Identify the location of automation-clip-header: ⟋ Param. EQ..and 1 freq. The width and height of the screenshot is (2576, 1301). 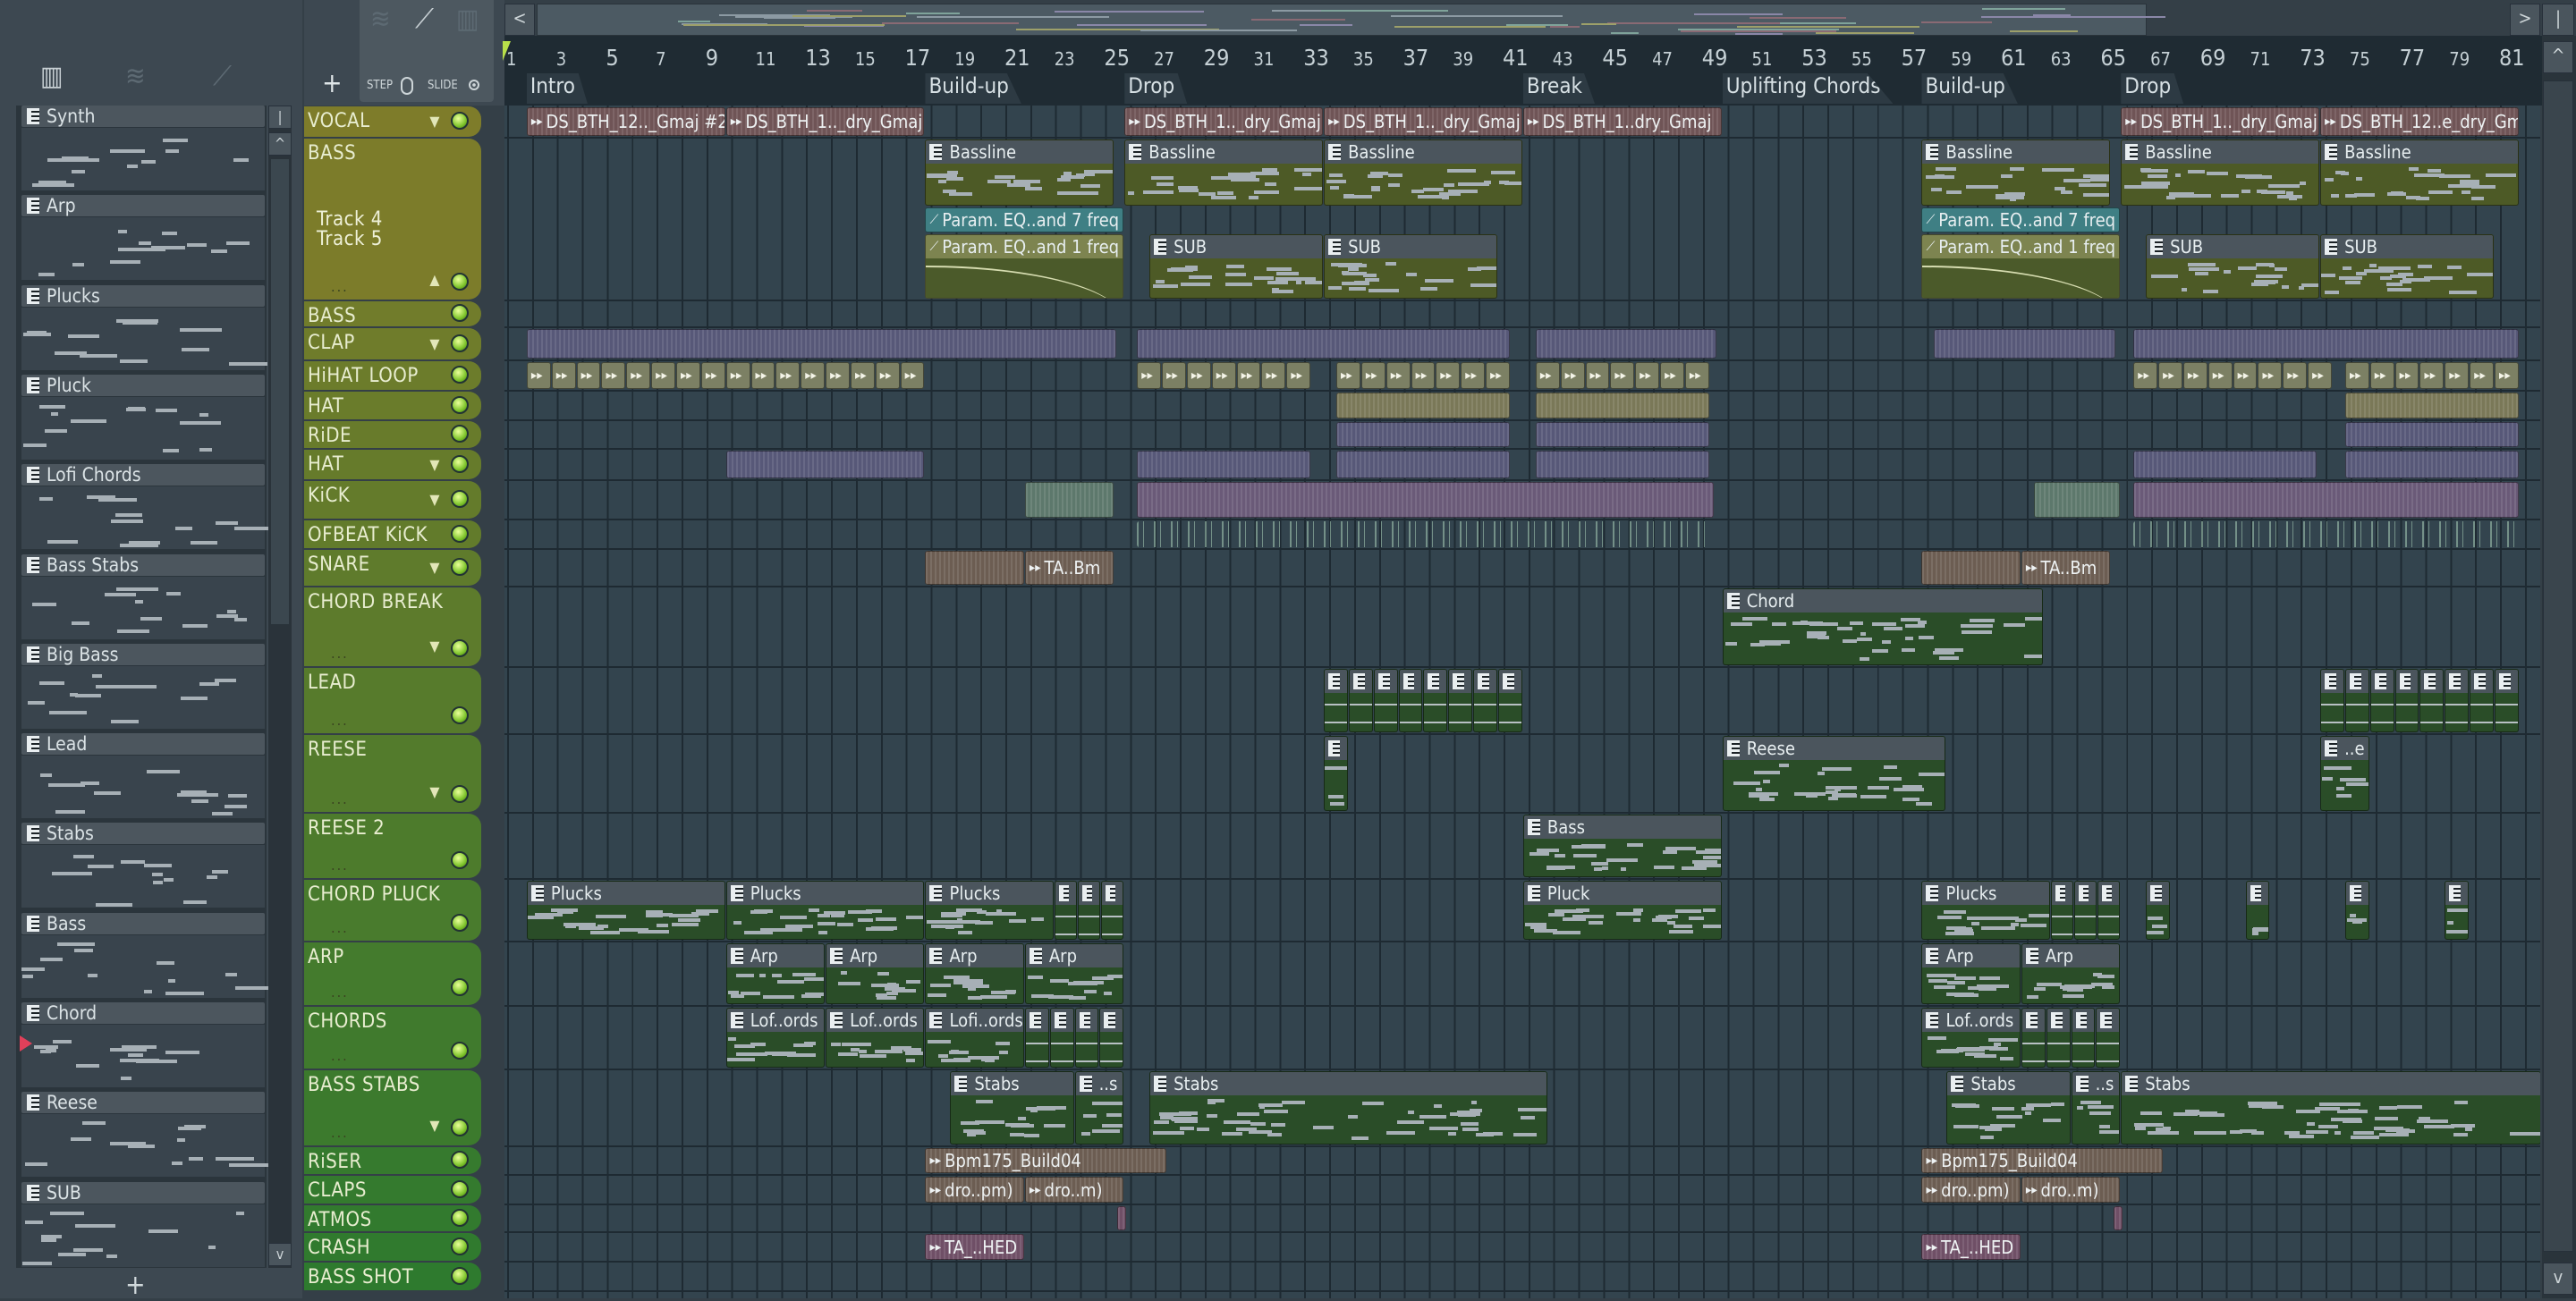
(2020, 247).